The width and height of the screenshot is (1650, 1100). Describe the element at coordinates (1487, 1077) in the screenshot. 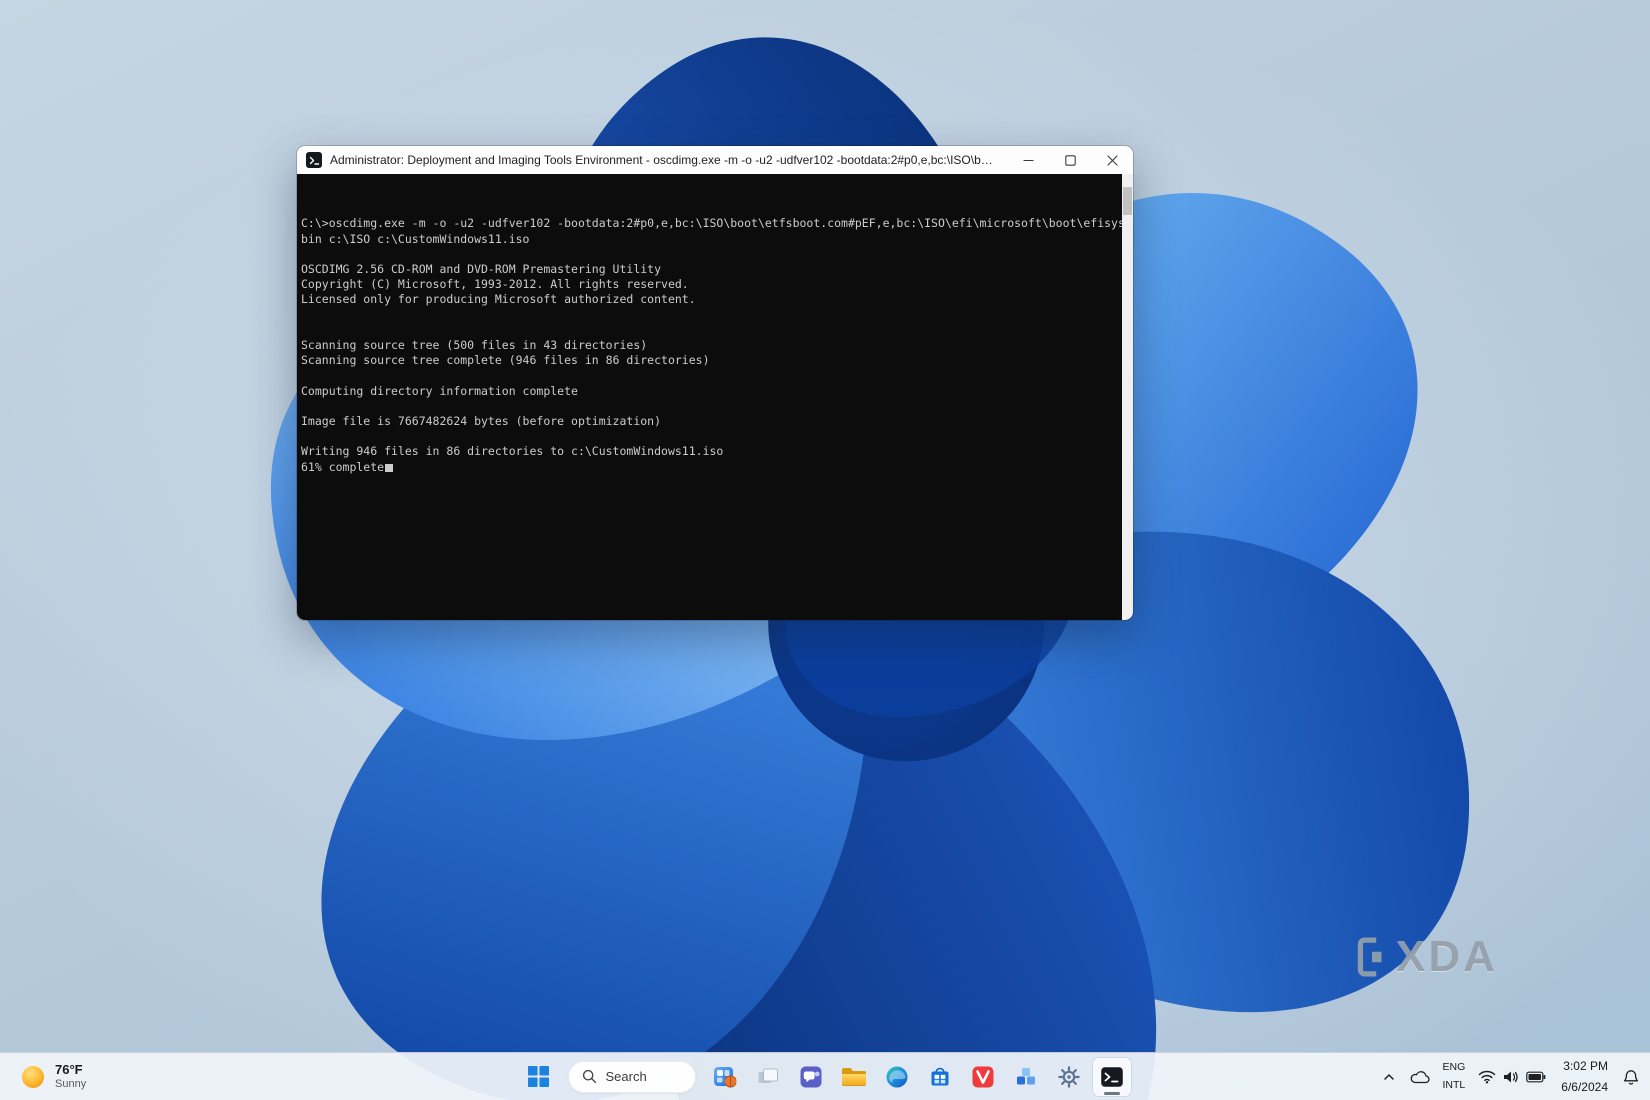

I see `wifi-icon` at that location.